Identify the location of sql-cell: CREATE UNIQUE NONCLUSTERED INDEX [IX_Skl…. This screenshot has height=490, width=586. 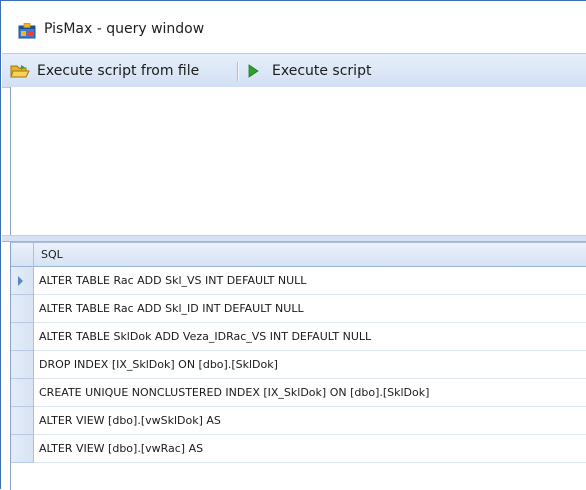
(310, 393).